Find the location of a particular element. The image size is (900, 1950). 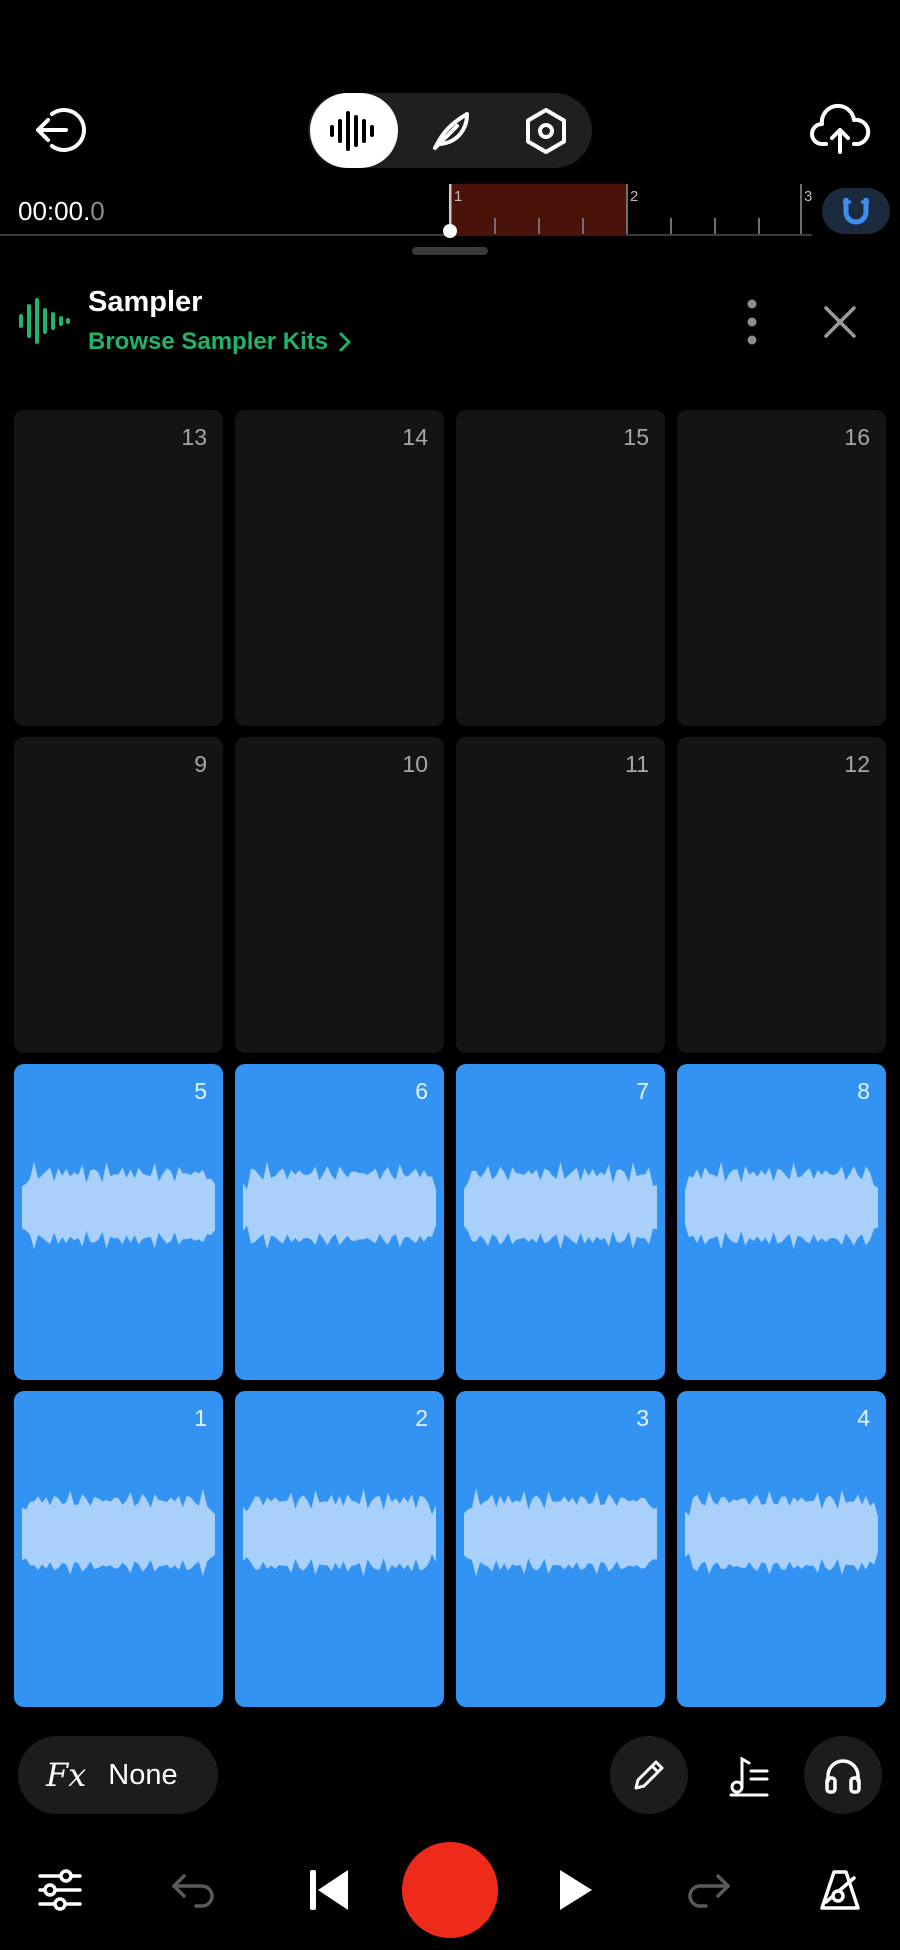

rewind-button is located at coordinates (328, 1890).